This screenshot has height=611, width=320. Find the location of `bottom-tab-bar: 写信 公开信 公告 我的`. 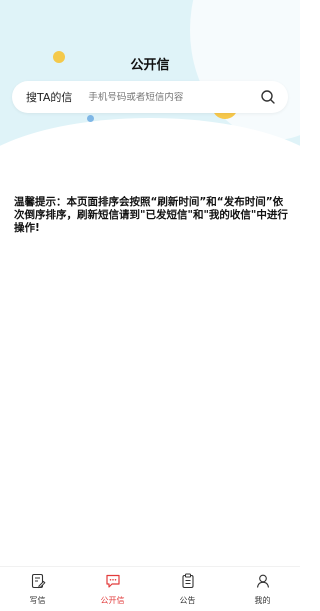

bottom-tab-bar: 写信 公开信 公告 我的 is located at coordinates (150, 588).